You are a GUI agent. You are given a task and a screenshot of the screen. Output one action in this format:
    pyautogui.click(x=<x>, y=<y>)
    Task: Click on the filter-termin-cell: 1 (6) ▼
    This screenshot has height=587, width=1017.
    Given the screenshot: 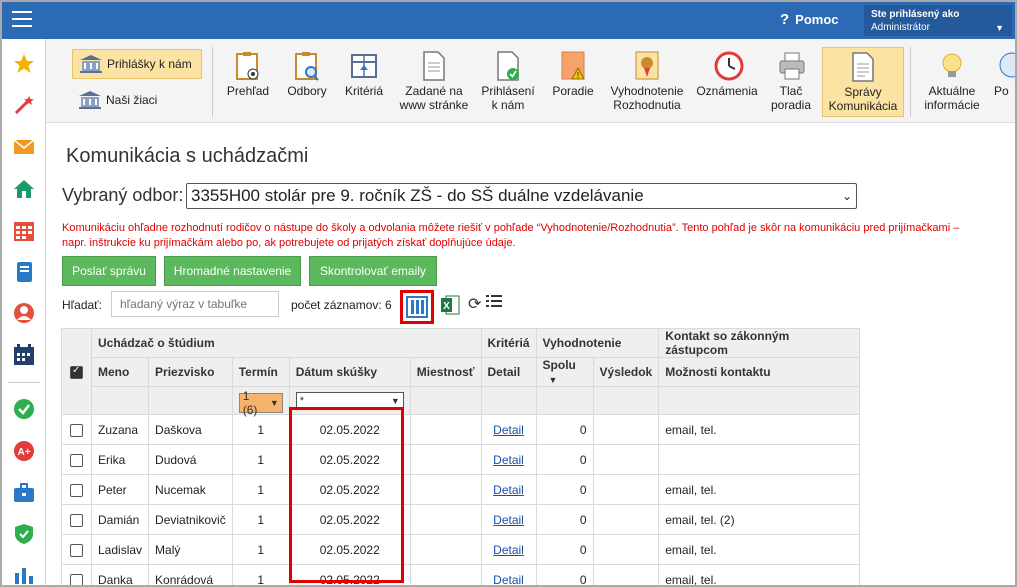 What is the action you would take?
    pyautogui.click(x=260, y=401)
    